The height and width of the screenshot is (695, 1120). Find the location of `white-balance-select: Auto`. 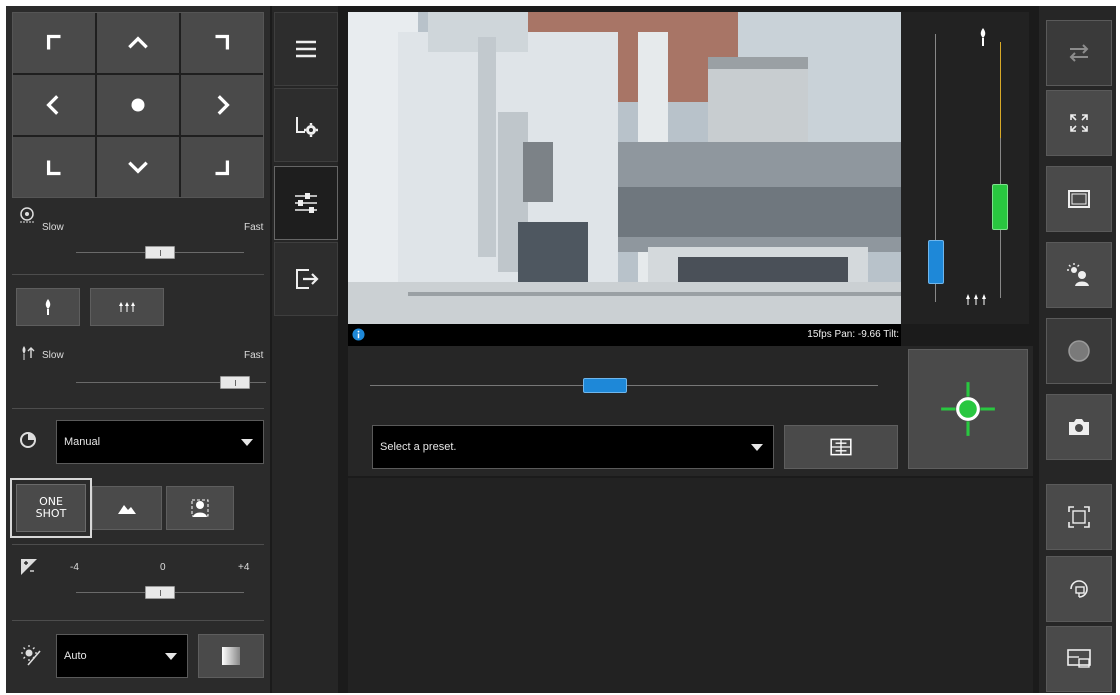

white-balance-select: Auto is located at coordinates (122, 656).